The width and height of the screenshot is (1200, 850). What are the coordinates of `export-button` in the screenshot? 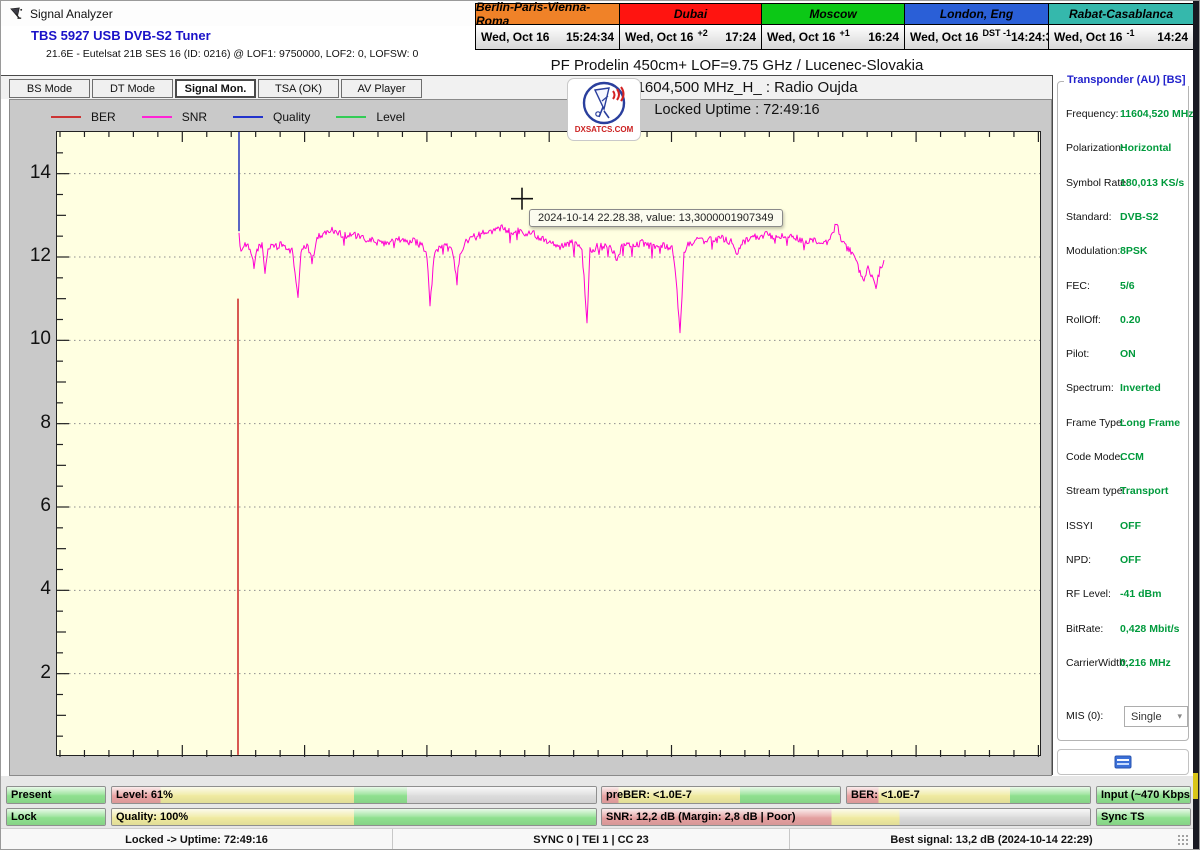 It's located at (1123, 762).